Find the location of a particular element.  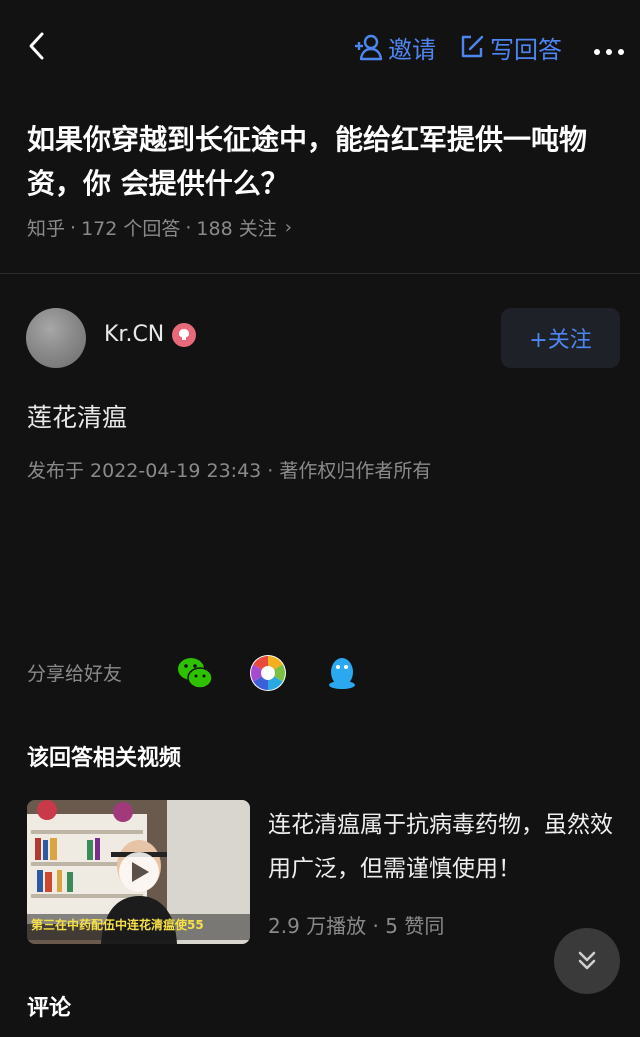

question-source: 知乎 is located at coordinates (46, 229).